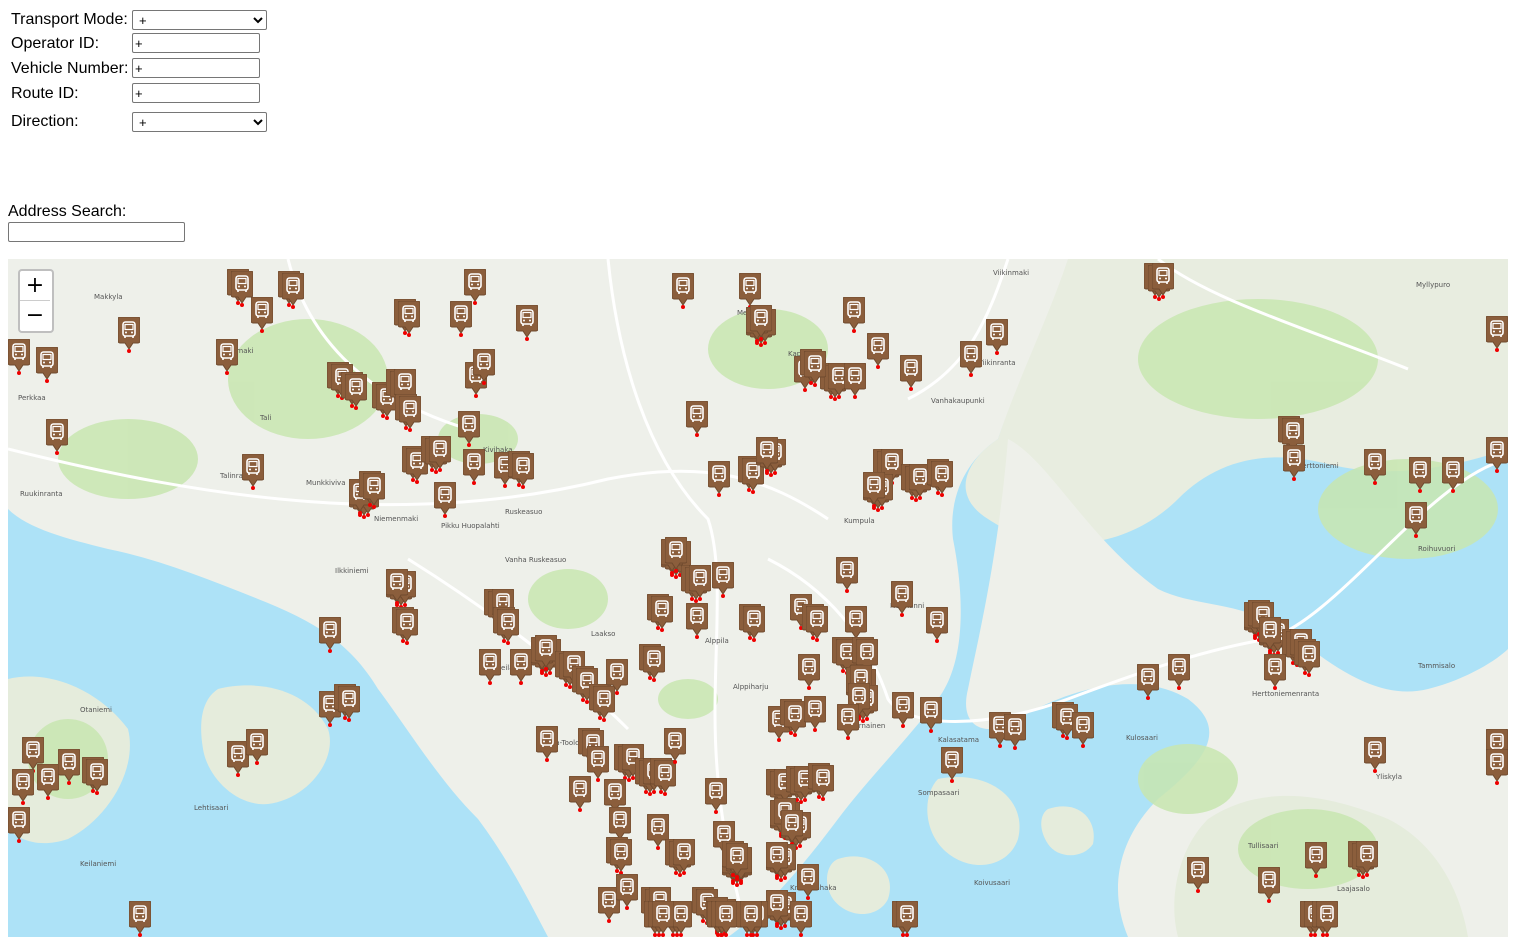  I want to click on address-search-input, so click(96, 232).